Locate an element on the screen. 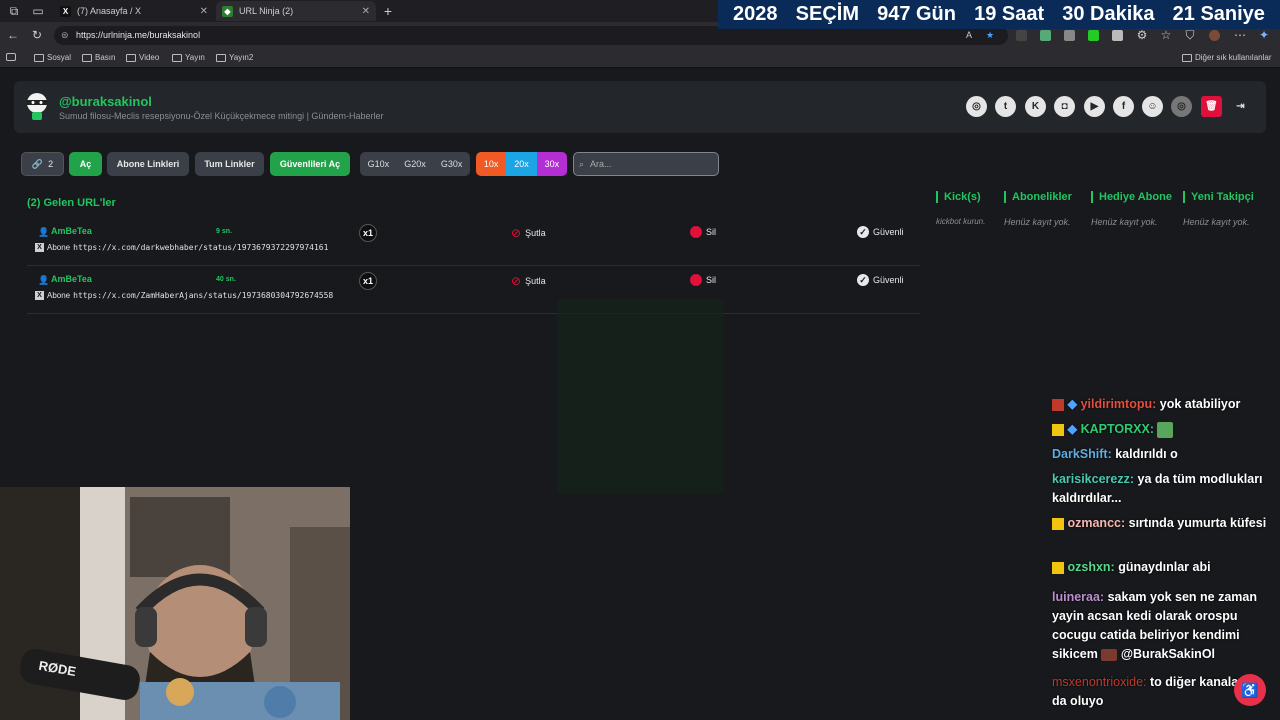  bookmark-folder: Sosyal is located at coordinates (52, 57).